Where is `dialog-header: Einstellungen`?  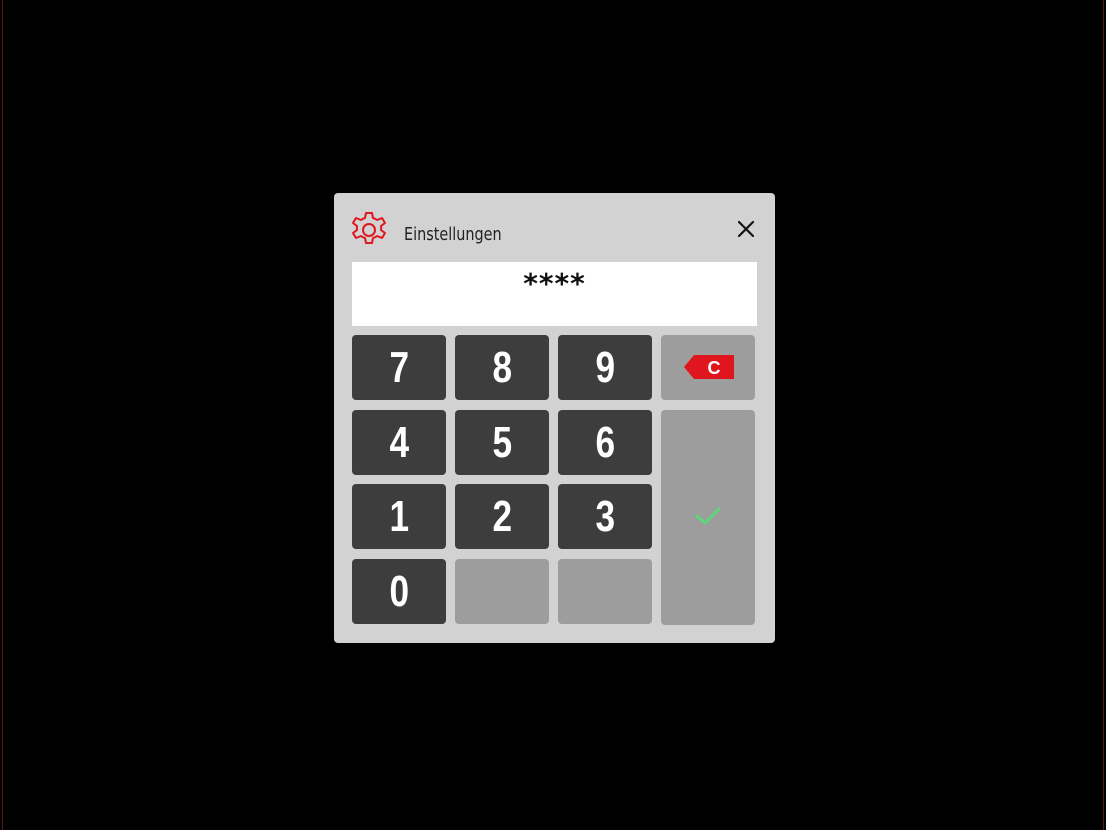
dialog-header: Einstellungen is located at coordinates (554, 227).